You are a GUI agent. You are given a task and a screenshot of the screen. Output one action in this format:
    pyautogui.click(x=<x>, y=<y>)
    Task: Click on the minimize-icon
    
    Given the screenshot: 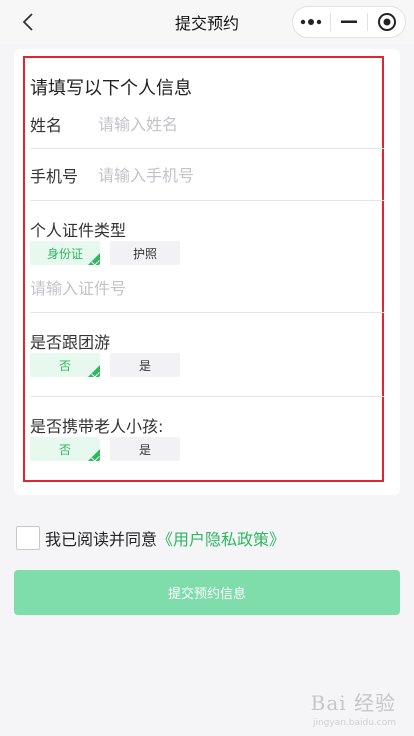 What is the action you would take?
    pyautogui.click(x=349, y=21)
    